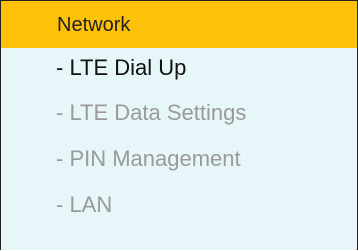  Describe the element at coordinates (121, 67) in the screenshot. I see `menu-item-label: - LTE Dial Up` at that location.